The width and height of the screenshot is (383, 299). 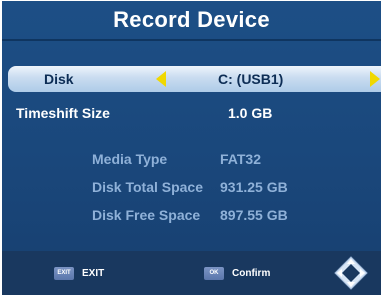 I want to click on disk-total-space-label: Disk Total Space, so click(x=148, y=187).